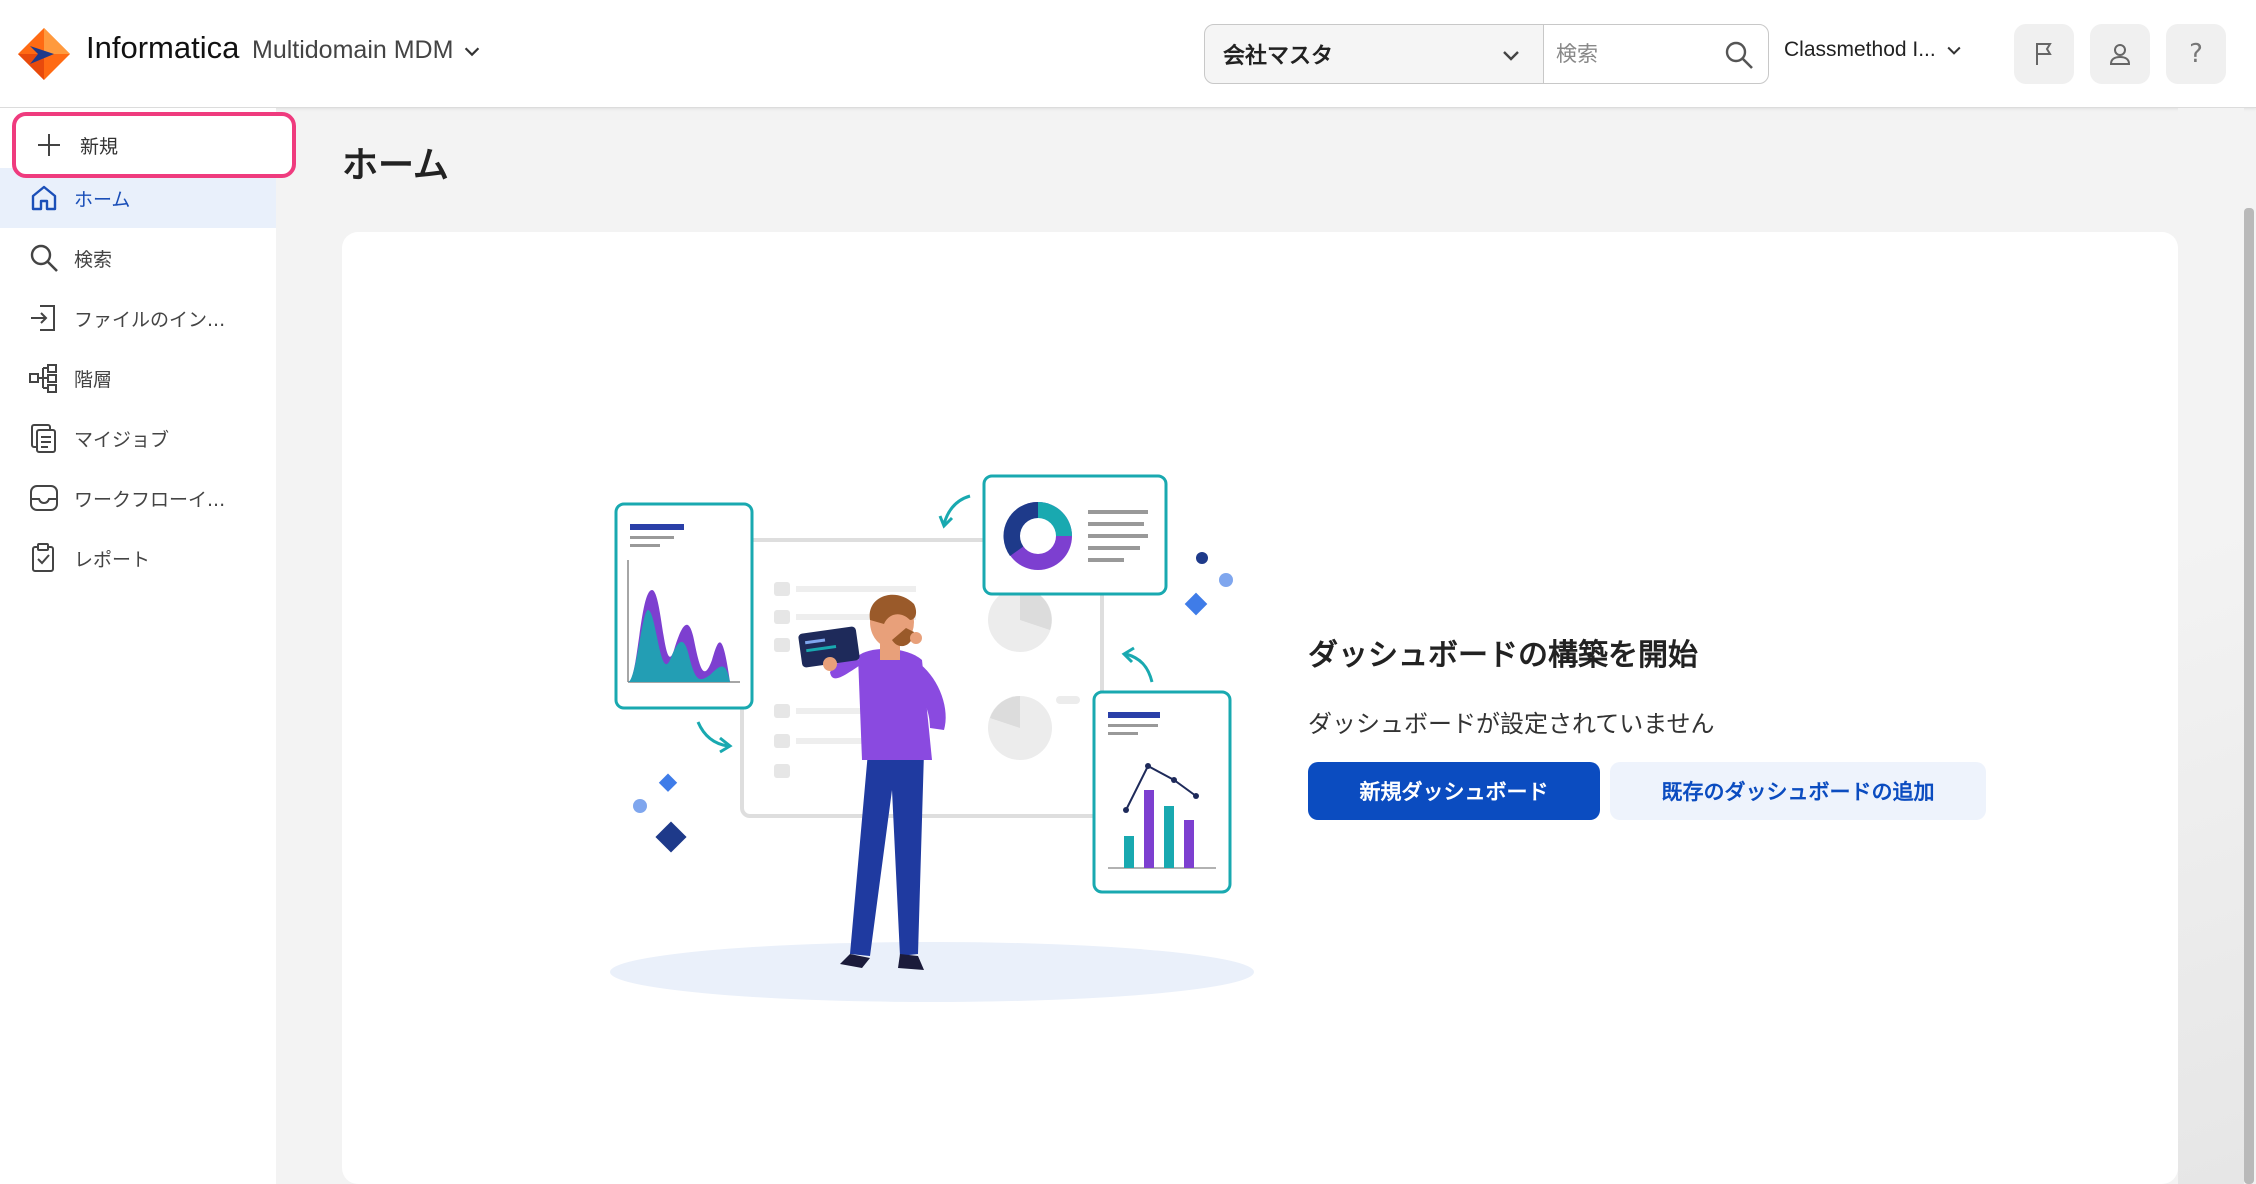  Describe the element at coordinates (138, 378) in the screenshot. I see `sidebar-item-hierarchy: 階層` at that location.